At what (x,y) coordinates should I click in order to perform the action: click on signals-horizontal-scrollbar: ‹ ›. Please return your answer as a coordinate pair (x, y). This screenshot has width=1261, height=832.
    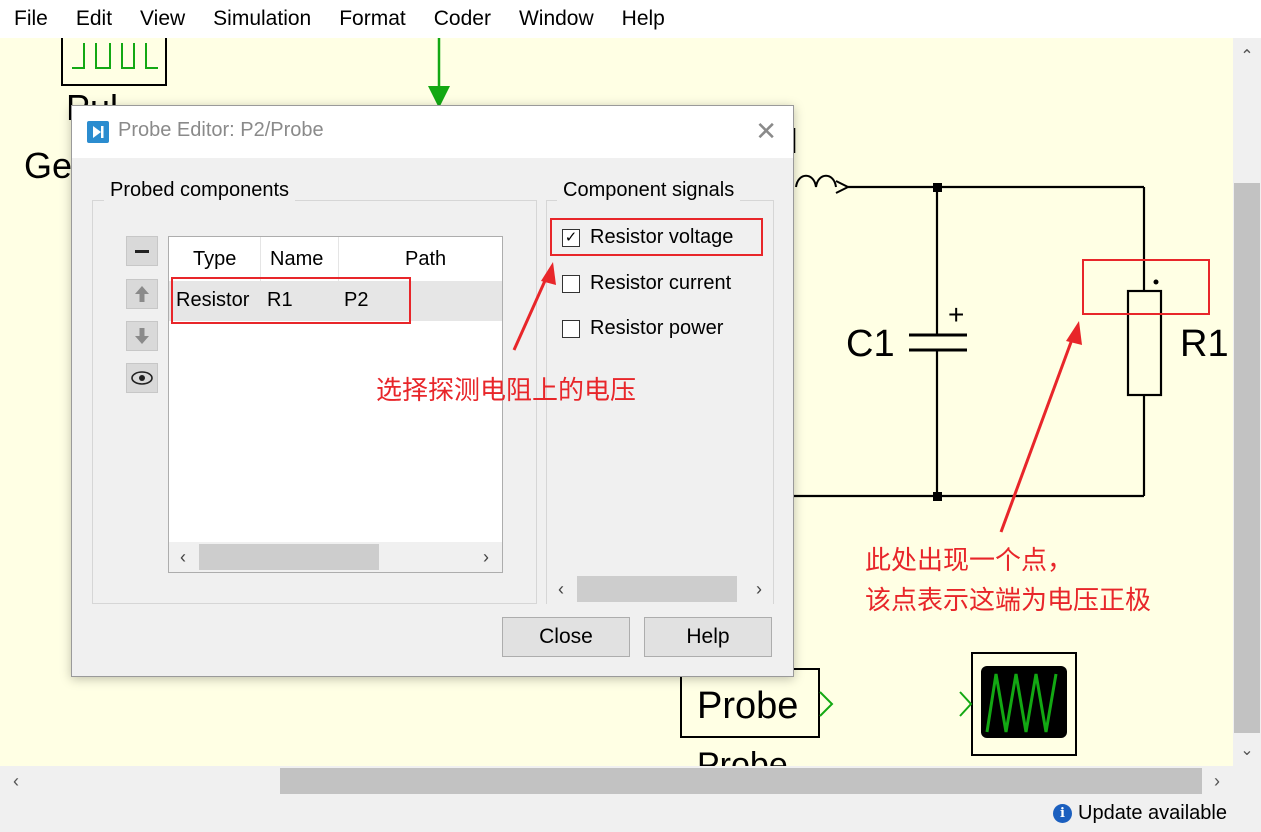
    Looking at the image, I should click on (660, 589).